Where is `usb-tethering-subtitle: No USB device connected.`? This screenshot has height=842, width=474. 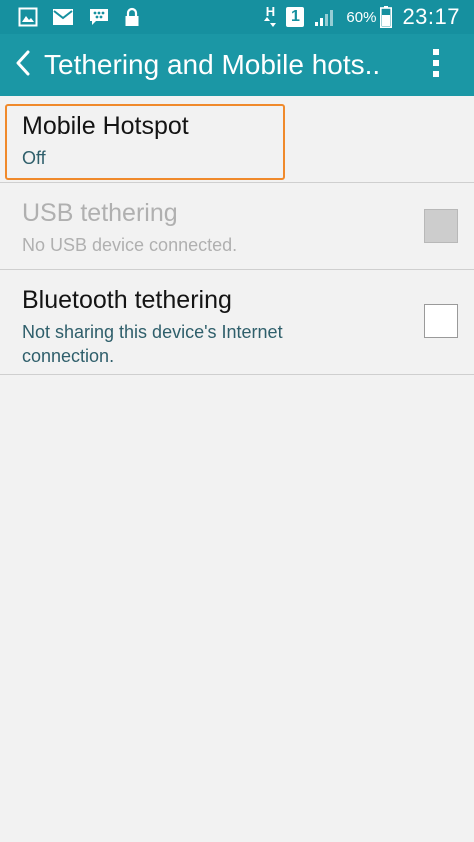
usb-tethering-subtitle: No USB device connected. is located at coordinates (130, 245).